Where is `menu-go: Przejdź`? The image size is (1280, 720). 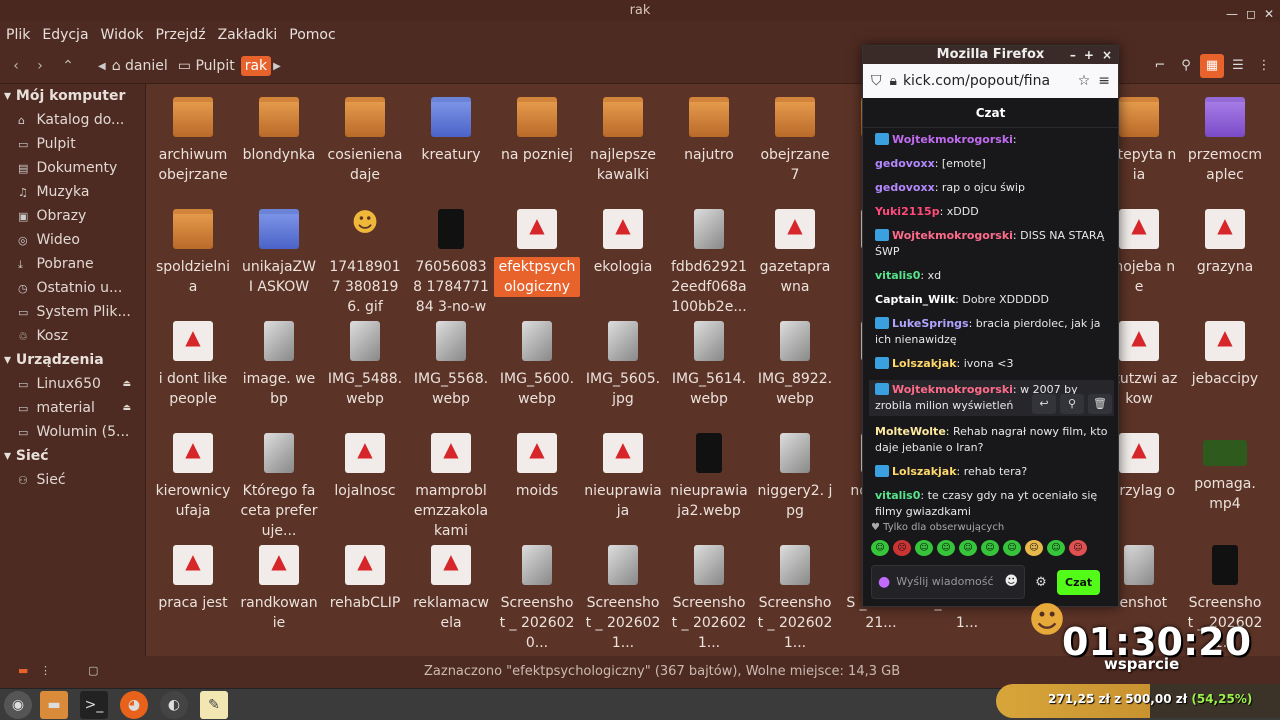 menu-go: Przejdź is located at coordinates (181, 35).